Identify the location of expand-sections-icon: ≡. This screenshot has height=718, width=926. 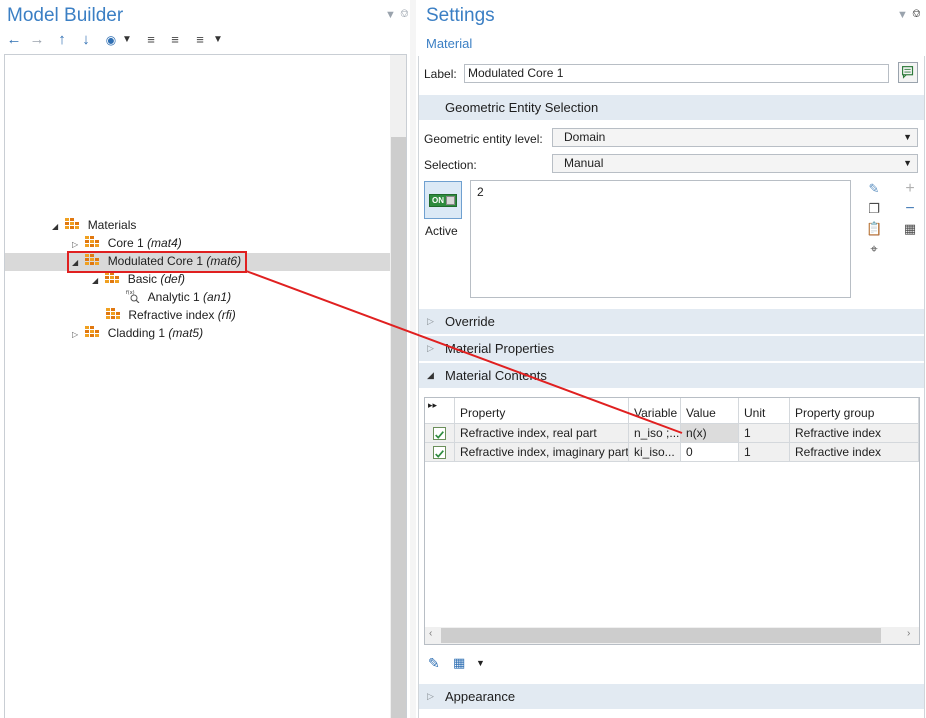
(151, 40).